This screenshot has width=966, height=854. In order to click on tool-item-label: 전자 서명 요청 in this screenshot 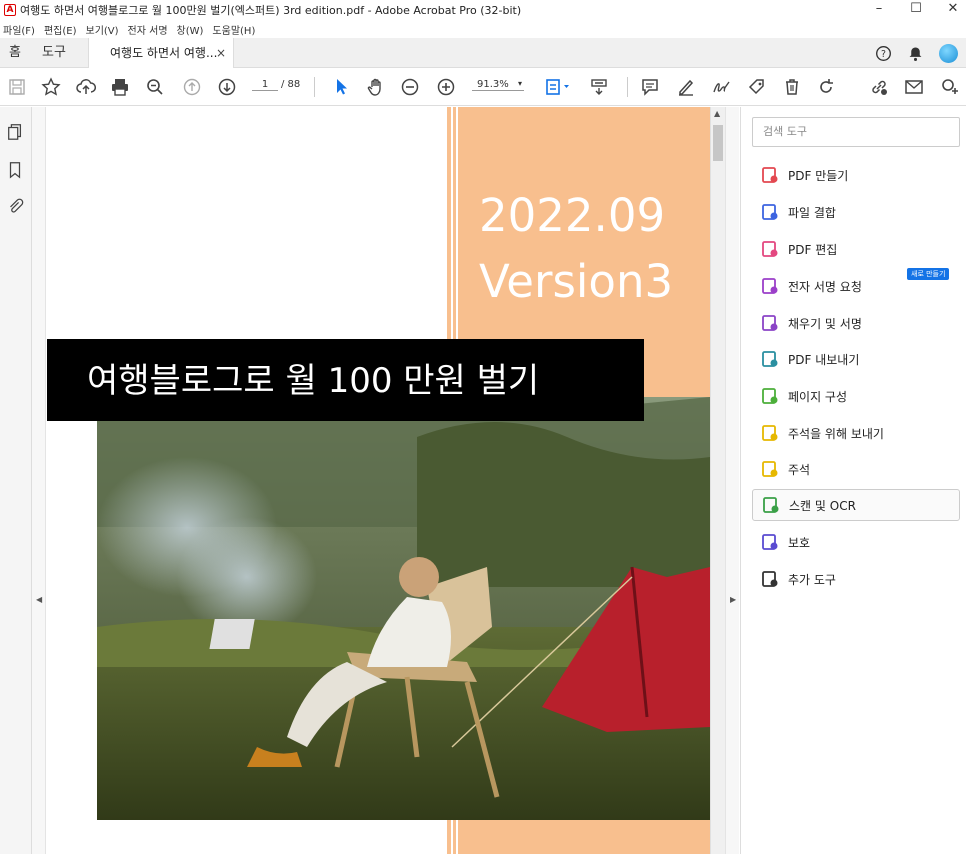, I will do `click(825, 286)`.